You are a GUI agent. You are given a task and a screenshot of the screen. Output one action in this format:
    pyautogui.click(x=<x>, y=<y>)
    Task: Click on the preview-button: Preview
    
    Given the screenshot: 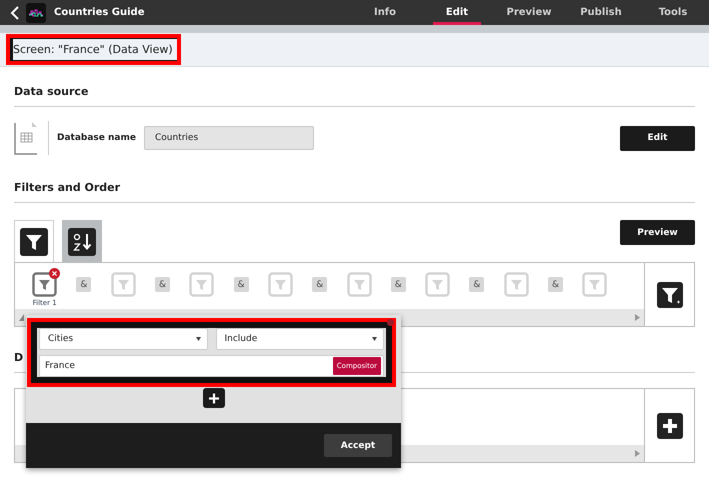 What is the action you would take?
    pyautogui.click(x=657, y=232)
    